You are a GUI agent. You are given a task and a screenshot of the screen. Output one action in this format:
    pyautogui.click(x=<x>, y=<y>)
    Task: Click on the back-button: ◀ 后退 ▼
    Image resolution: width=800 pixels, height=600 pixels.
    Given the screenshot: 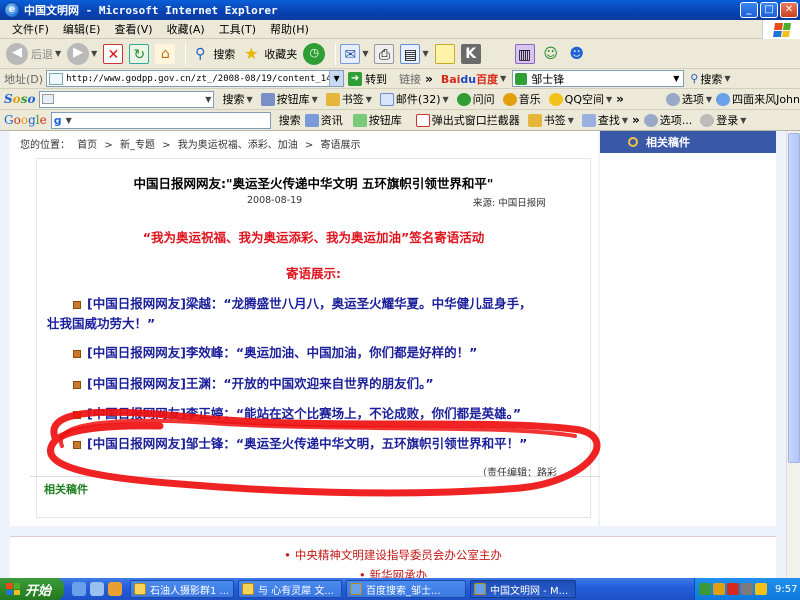 What is the action you would take?
    pyautogui.click(x=33, y=53)
    